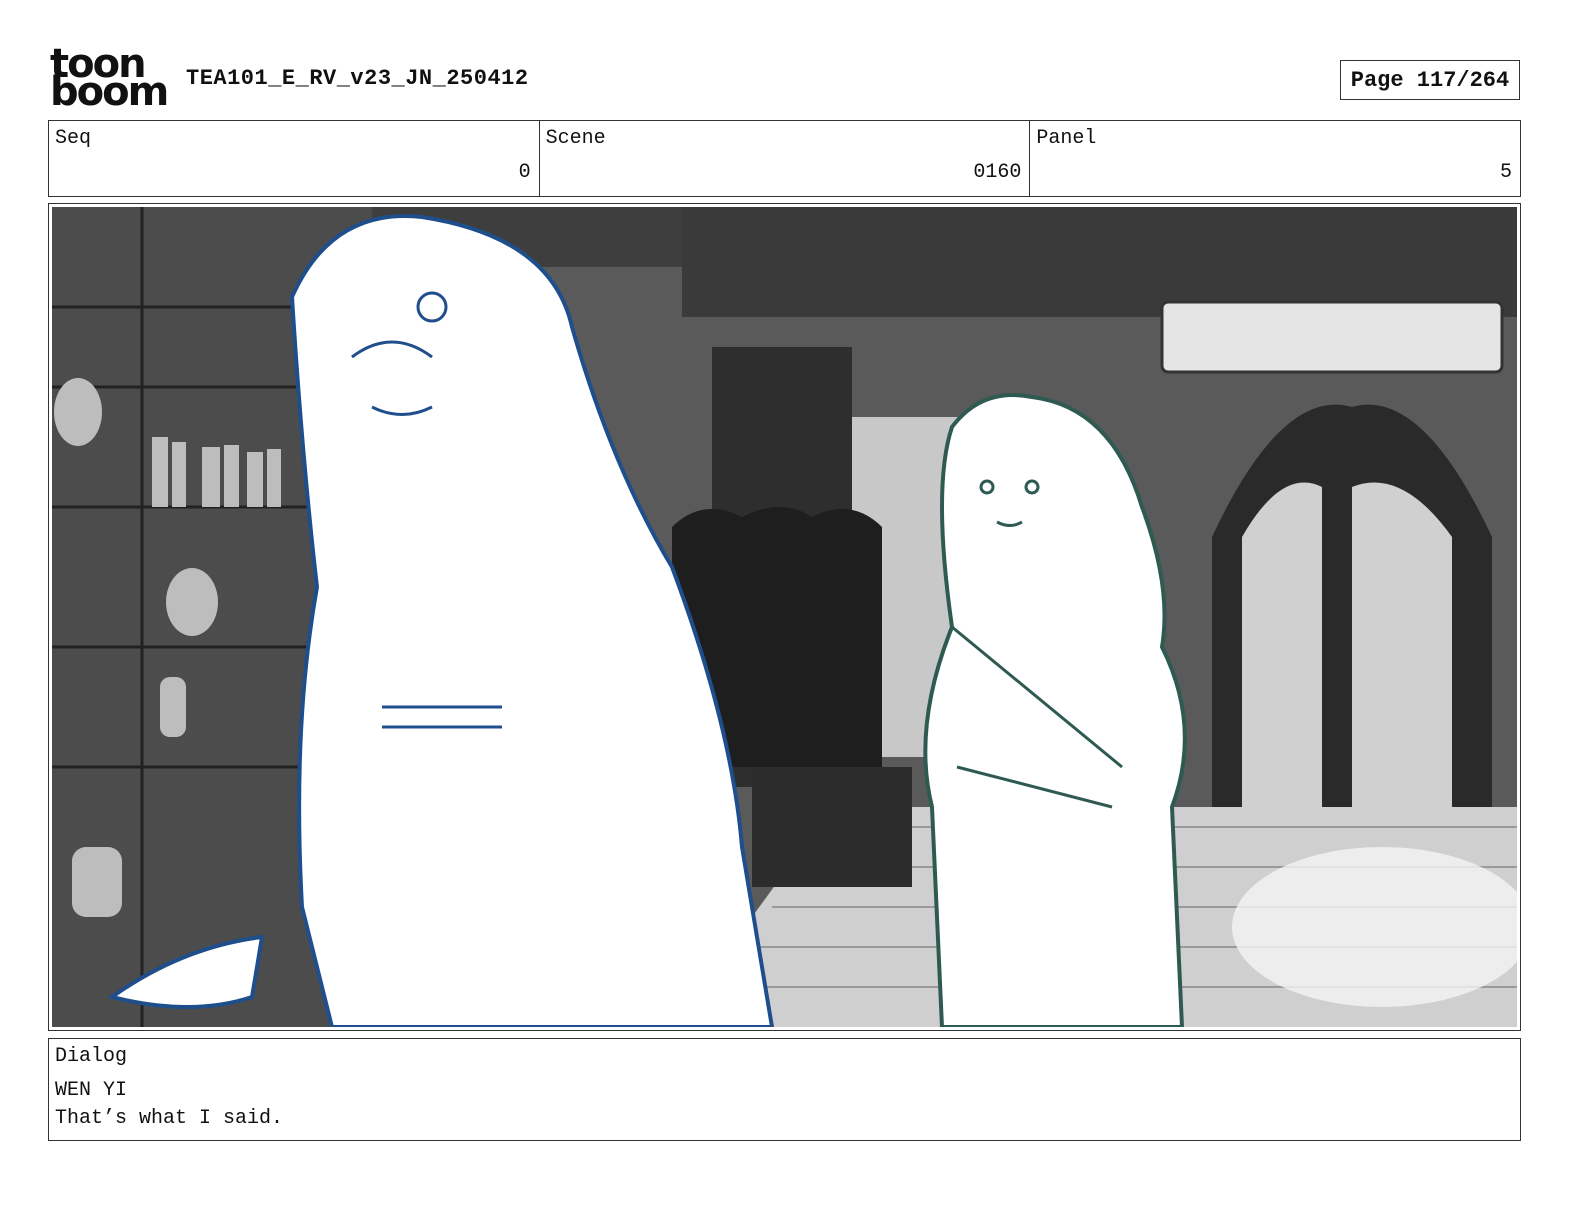 The height and width of the screenshot is (1224, 1584). Describe the element at coordinates (575, 138) in the screenshot. I see `scene-label: Scene` at that location.